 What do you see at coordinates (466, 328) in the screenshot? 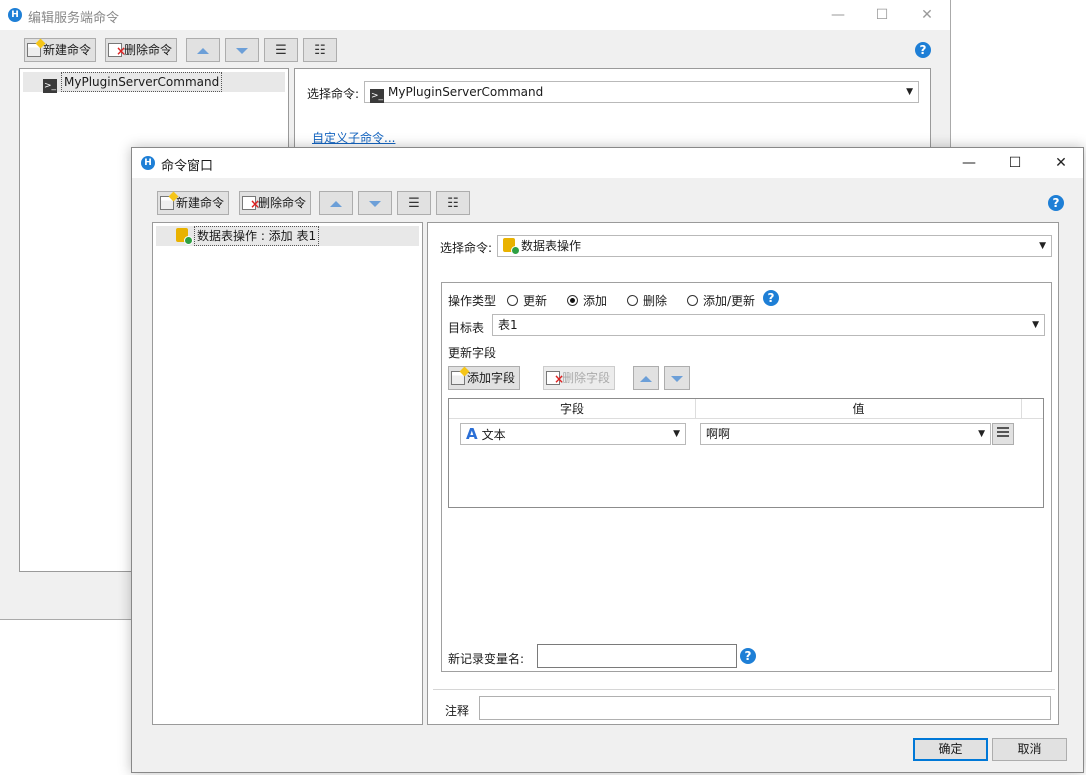
I see `target-table-label: 目标表` at bounding box center [466, 328].